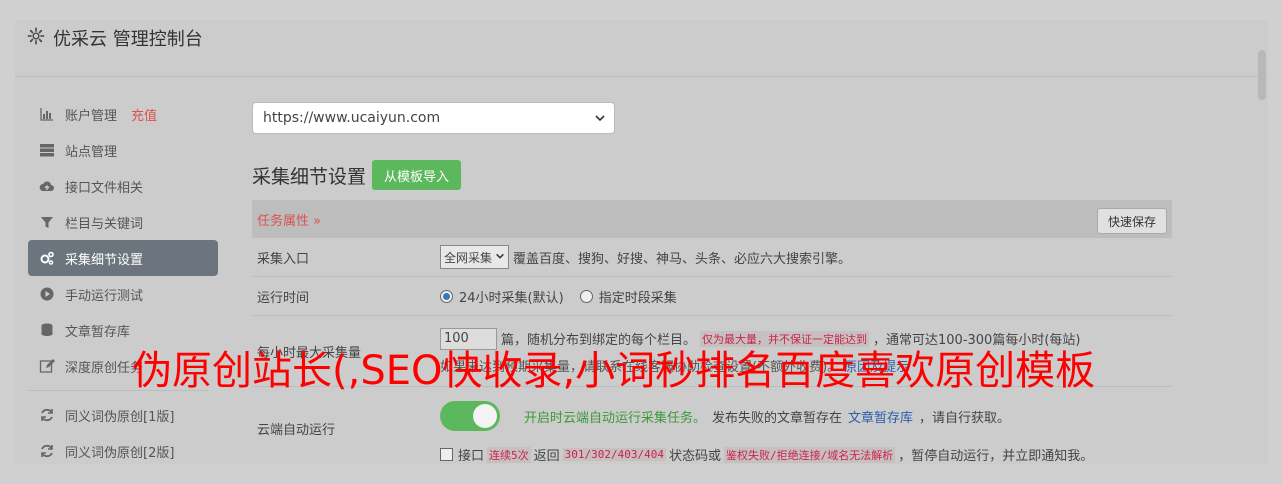 This screenshot has width=1282, height=484. Describe the element at coordinates (47, 114) in the screenshot. I see `bar-chart-icon` at that location.